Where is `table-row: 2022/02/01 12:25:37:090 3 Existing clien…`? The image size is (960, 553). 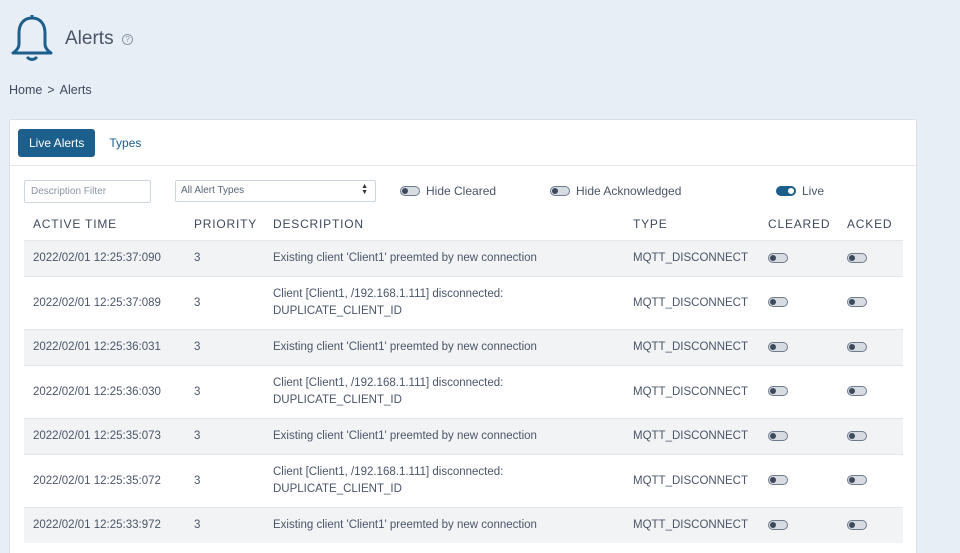 table-row: 2022/02/01 12:25:37:090 3 Existing clien… is located at coordinates (463, 257).